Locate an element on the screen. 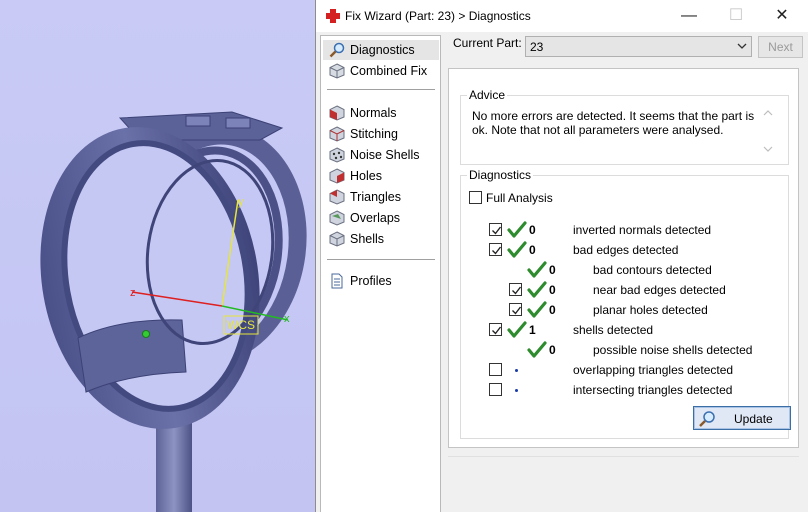  diagnostic-row: 0 near bad edges detected is located at coordinates (621, 290).